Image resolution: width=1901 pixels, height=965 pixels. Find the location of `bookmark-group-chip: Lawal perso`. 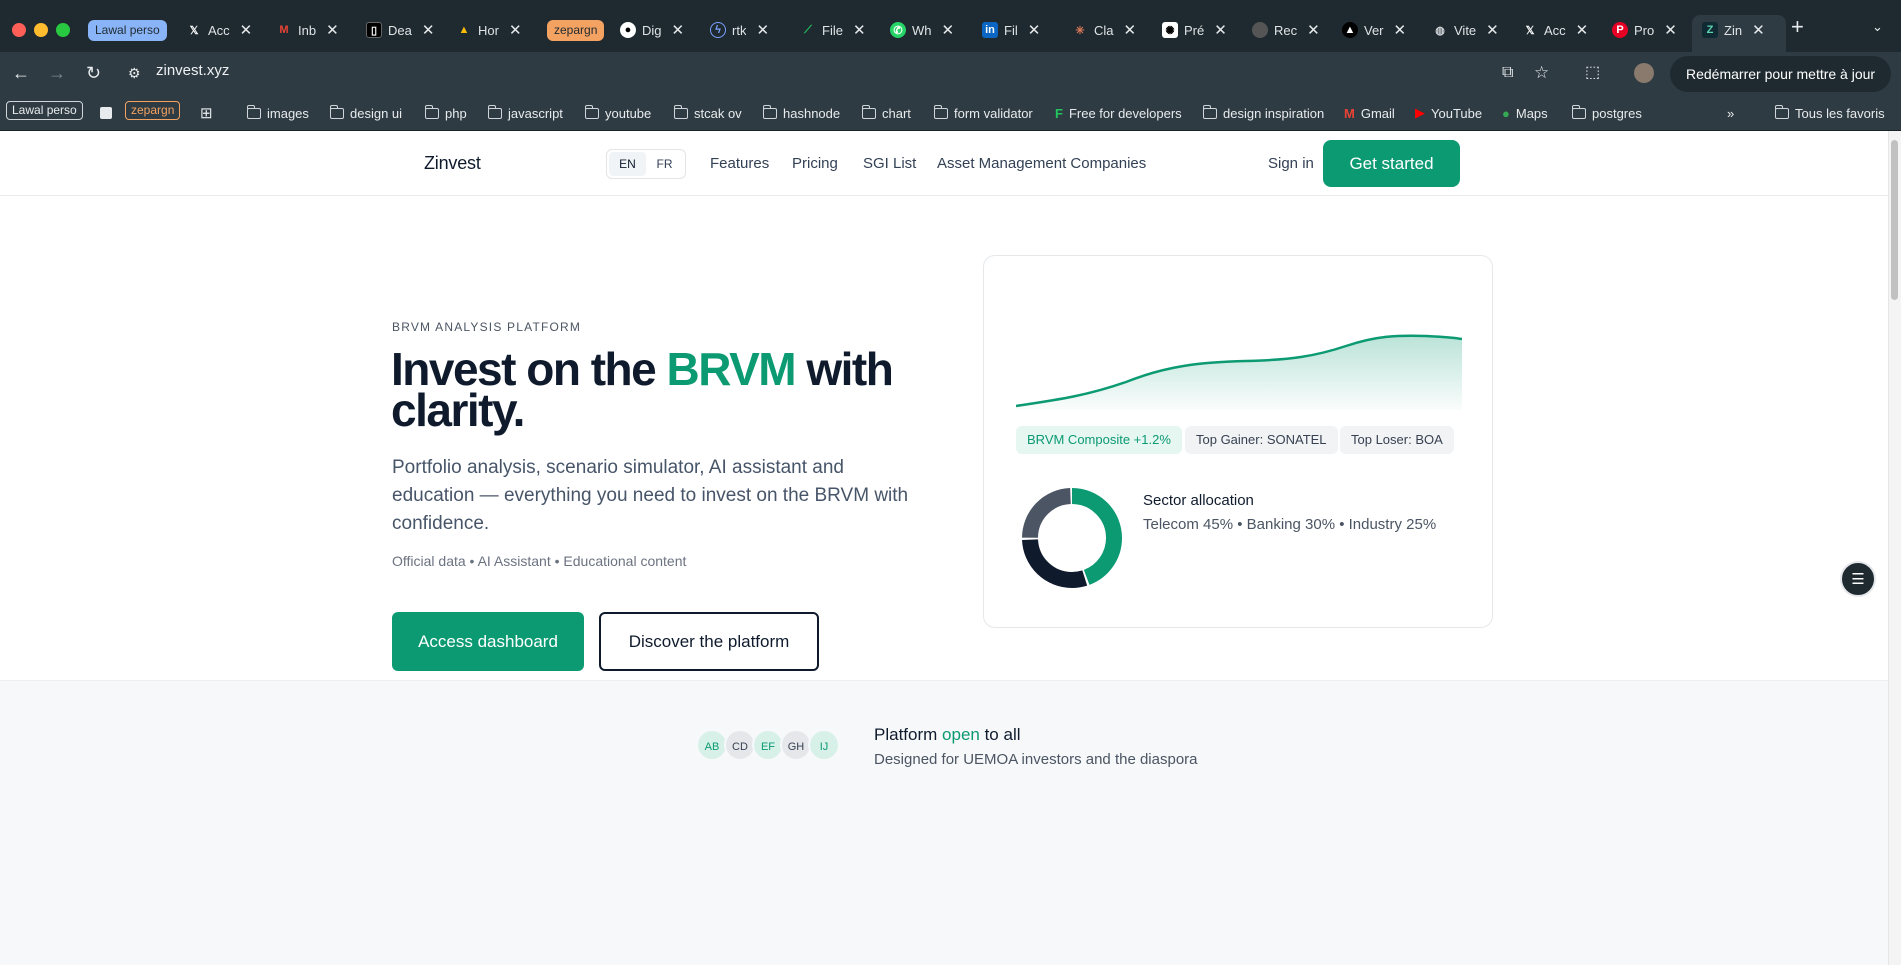

bookmark-group-chip: Lawal perso is located at coordinates (44, 110).